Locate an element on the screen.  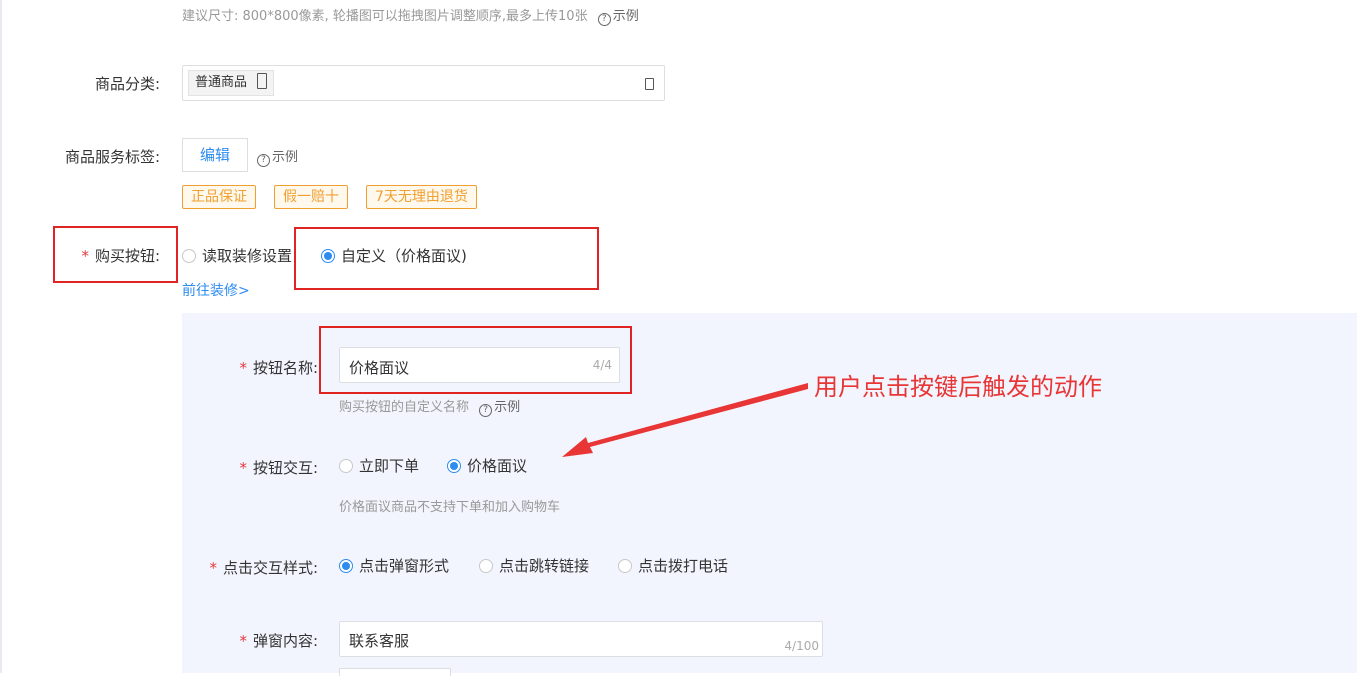
edit-tags-button: 编辑 is located at coordinates (215, 155).